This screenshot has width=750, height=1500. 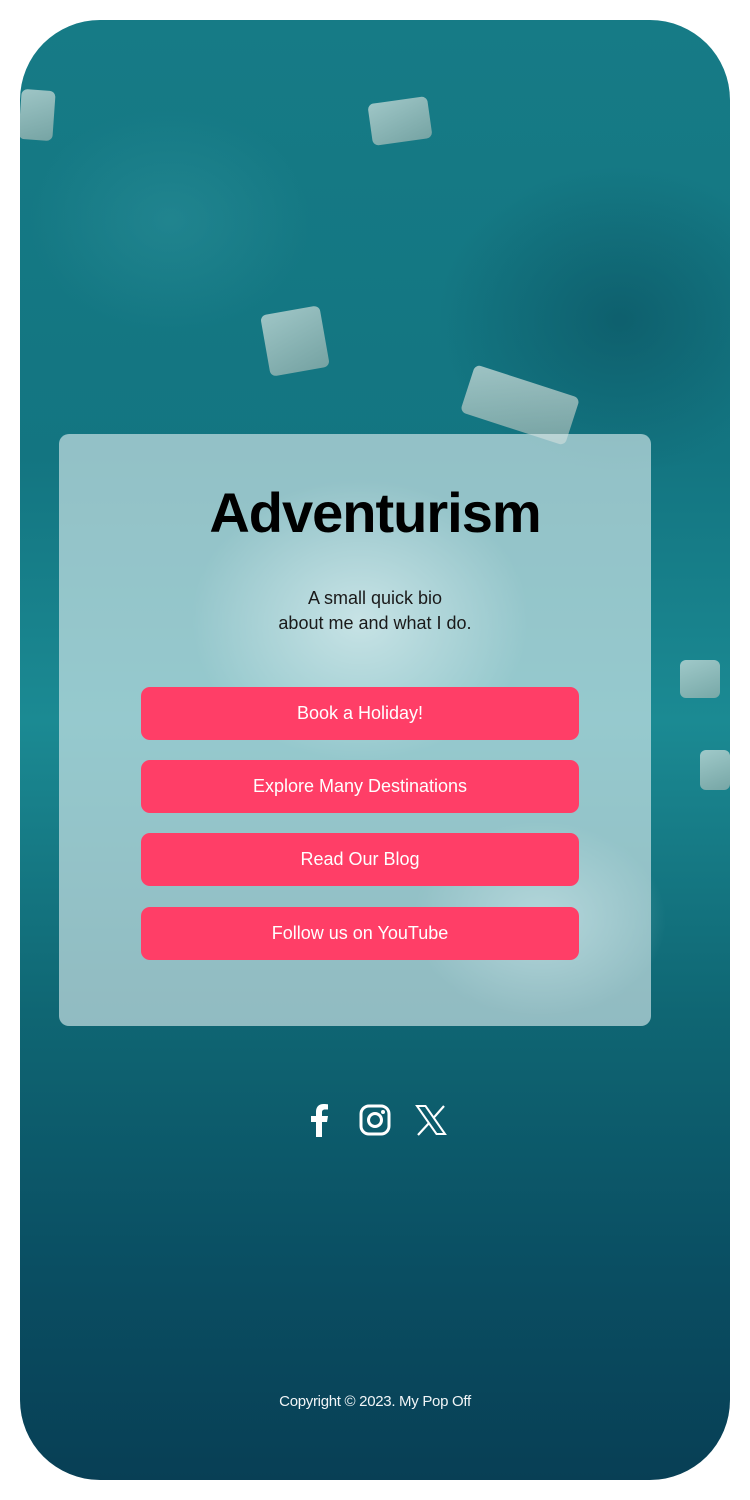 I want to click on page-title: Adventurism, so click(x=375, y=512).